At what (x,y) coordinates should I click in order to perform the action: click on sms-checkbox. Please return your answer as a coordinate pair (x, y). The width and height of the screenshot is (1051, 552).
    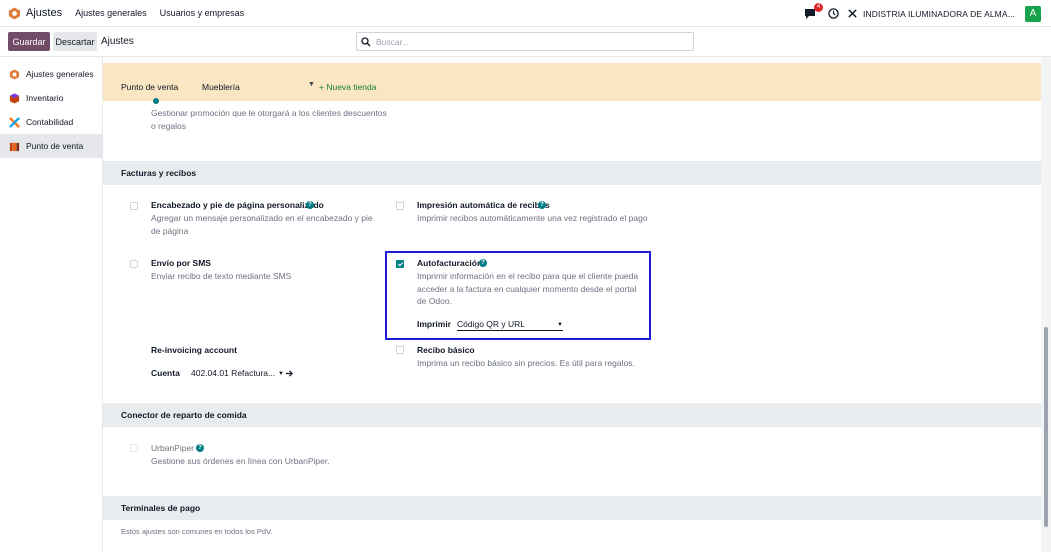
    Looking at the image, I should click on (134, 264).